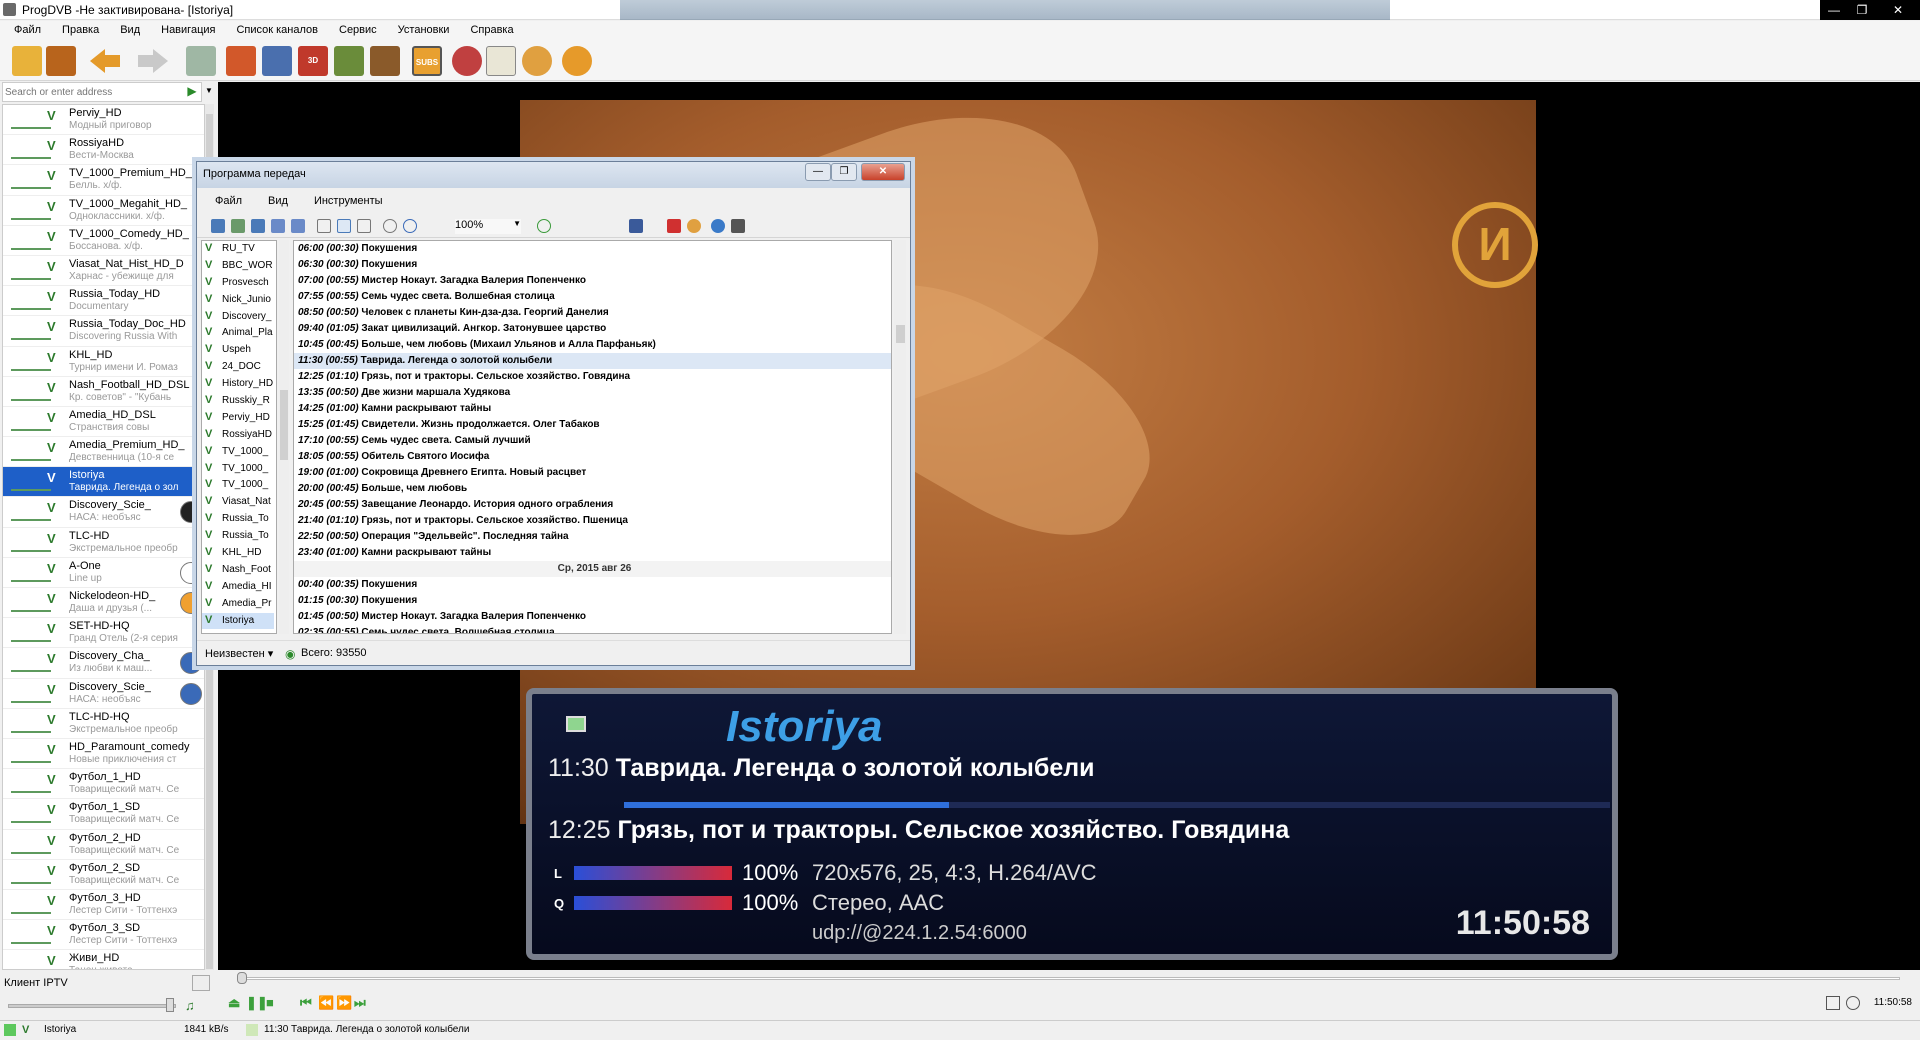 Image resolution: width=1920 pixels, height=1040 pixels. Describe the element at coordinates (153, 61) in the screenshot. I see `forward-arrow-icon` at that location.